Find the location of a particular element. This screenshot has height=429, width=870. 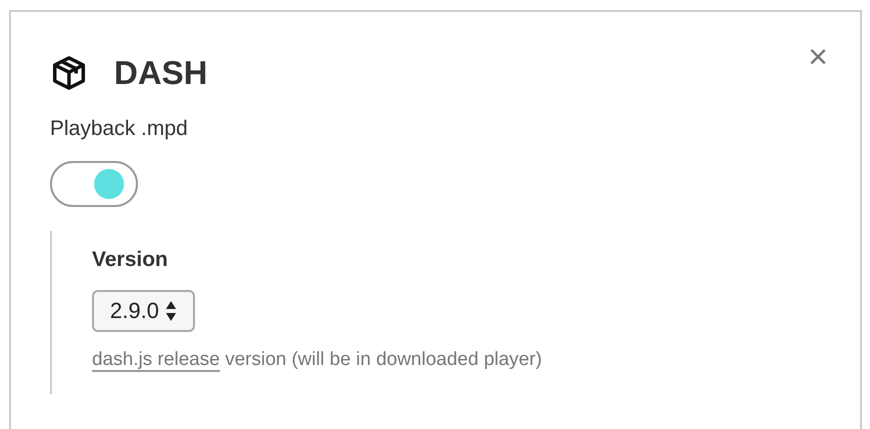

sort-arrows-icon is located at coordinates (170, 310).